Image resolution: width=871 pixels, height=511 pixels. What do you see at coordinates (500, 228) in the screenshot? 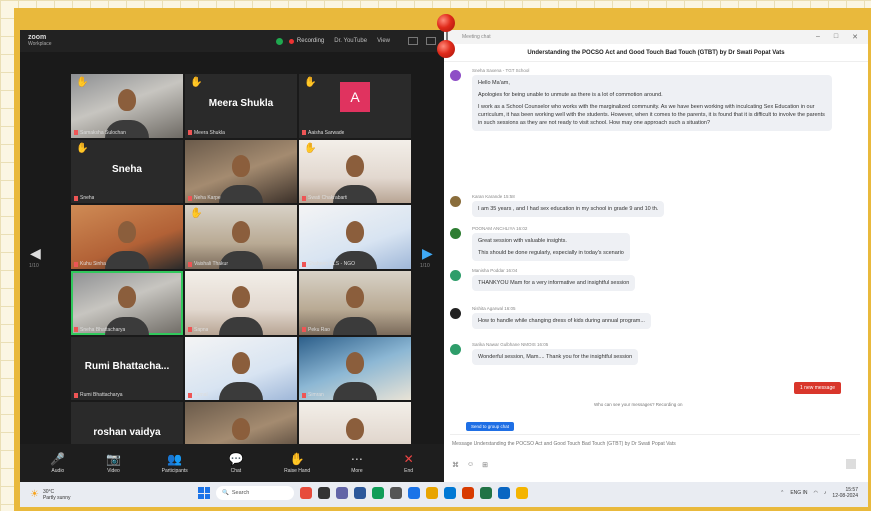
I see `sender-name: POONAM ANCHLIYA 16:02` at bounding box center [500, 228].